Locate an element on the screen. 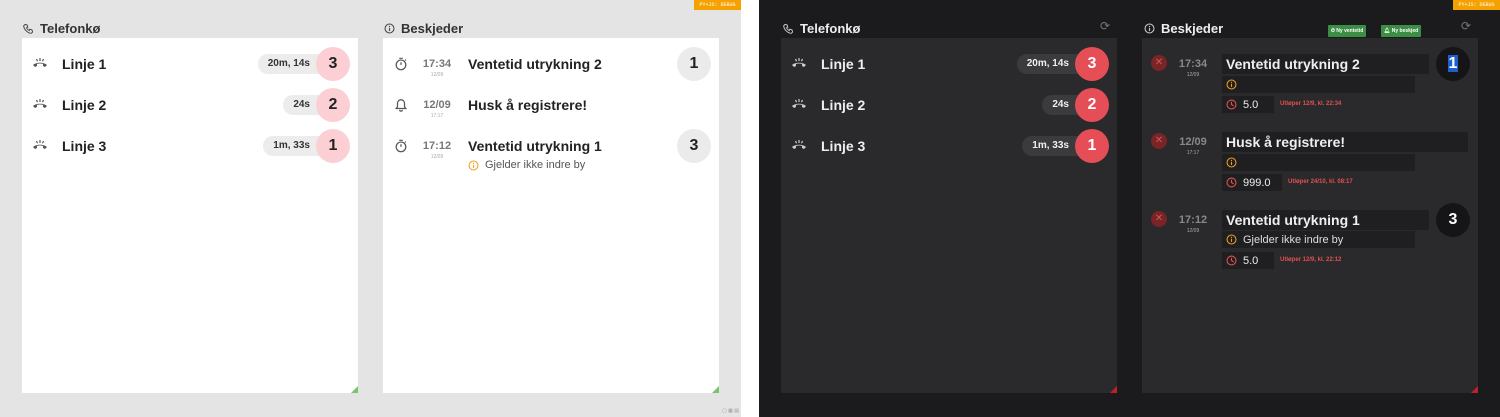 This screenshot has width=1500, height=417. message-title-text: Ventetid utrykning 1 is located at coordinates (1293, 220).